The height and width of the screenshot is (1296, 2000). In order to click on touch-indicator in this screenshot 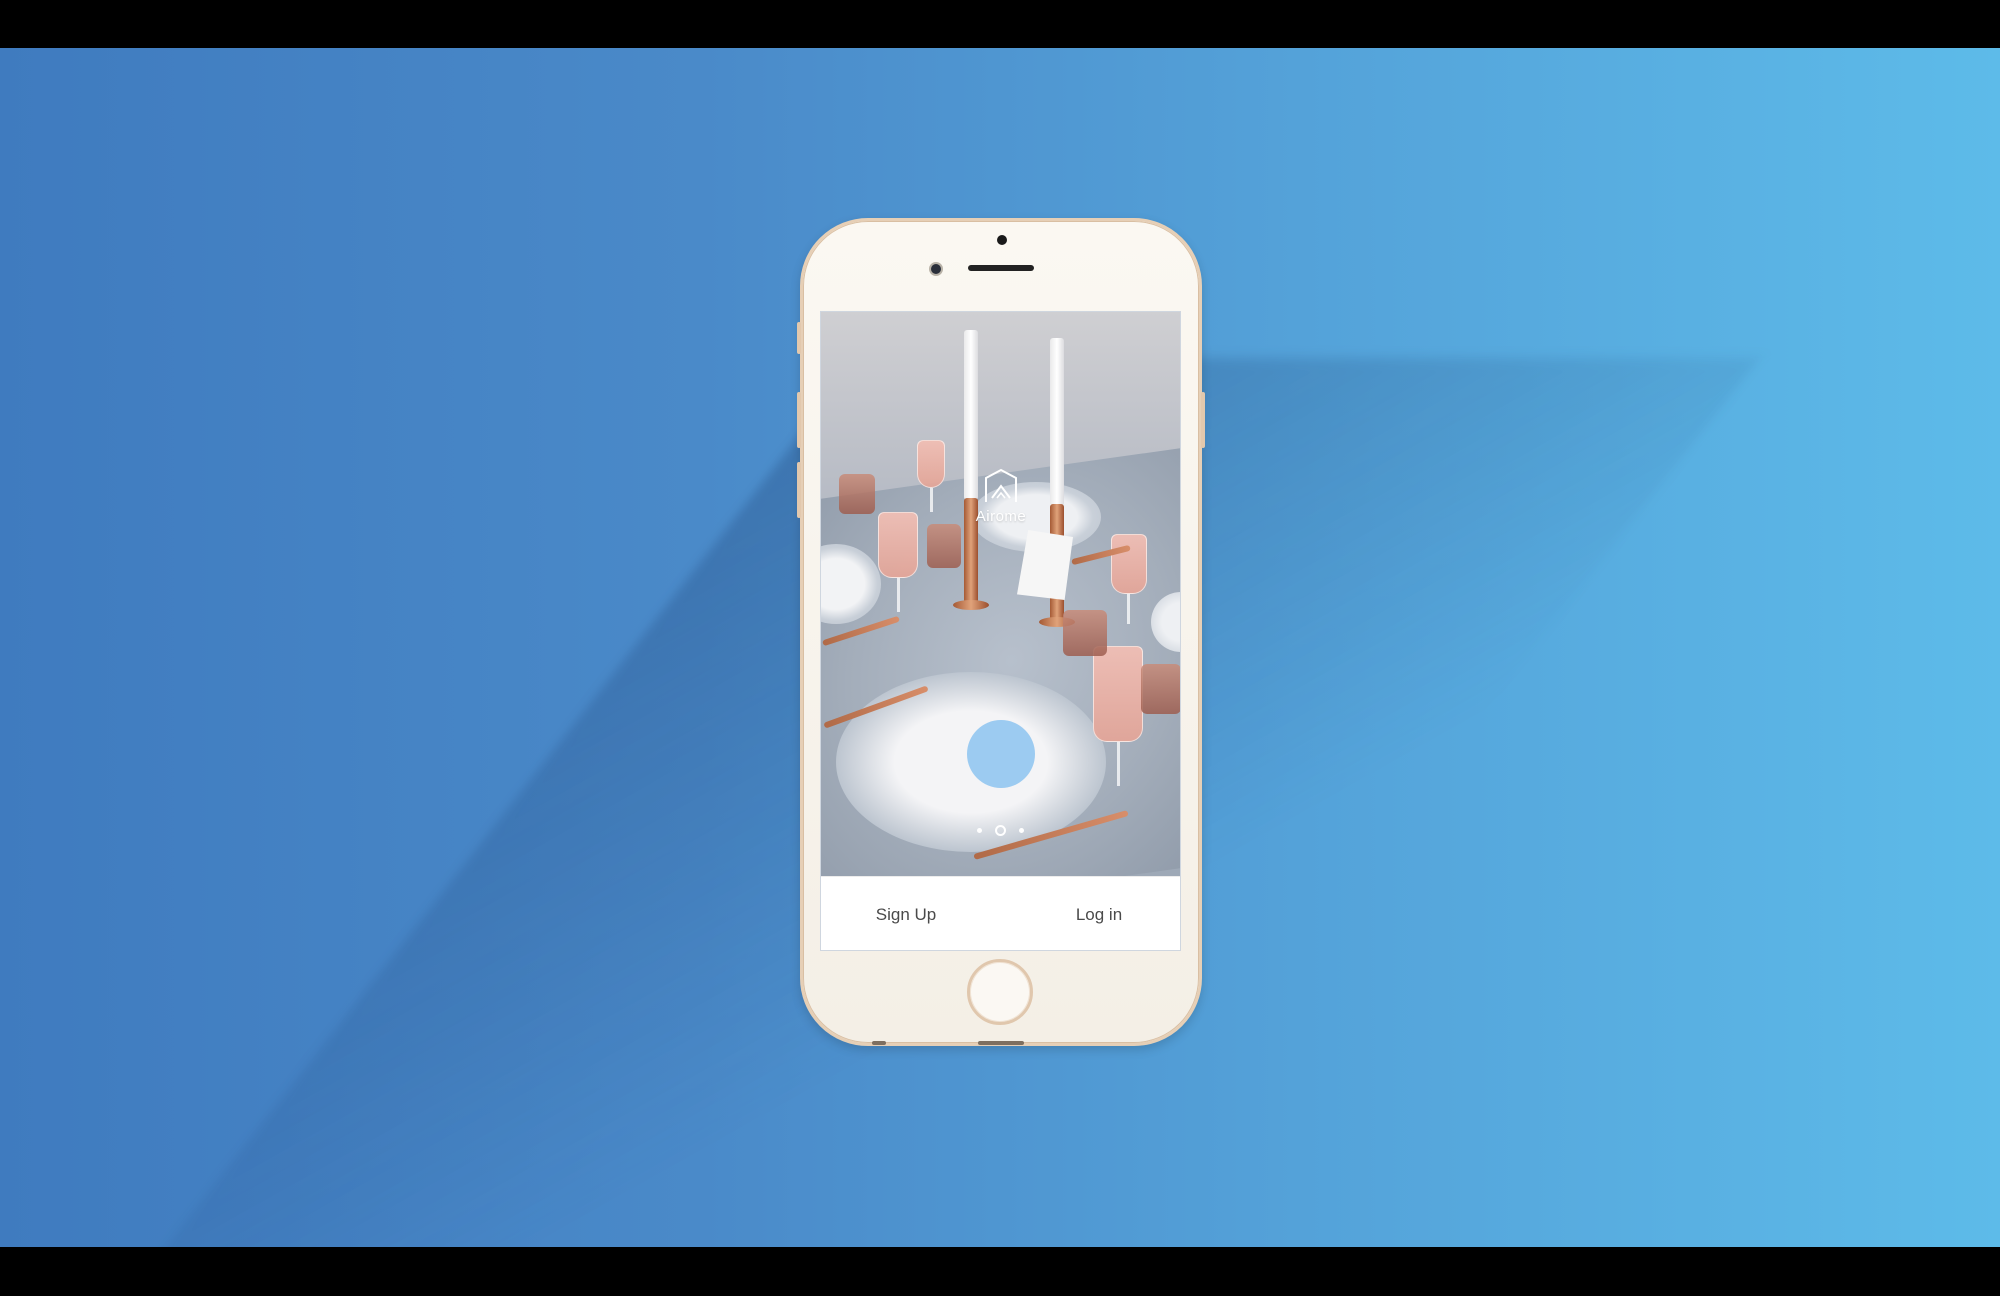, I will do `click(1001, 754)`.